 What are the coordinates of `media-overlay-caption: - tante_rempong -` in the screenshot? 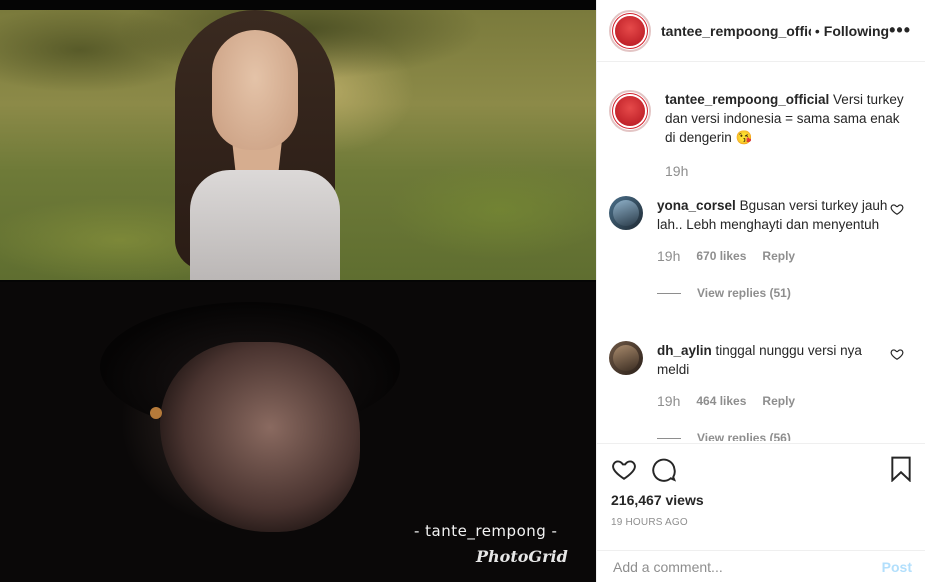 It's located at (486, 531).